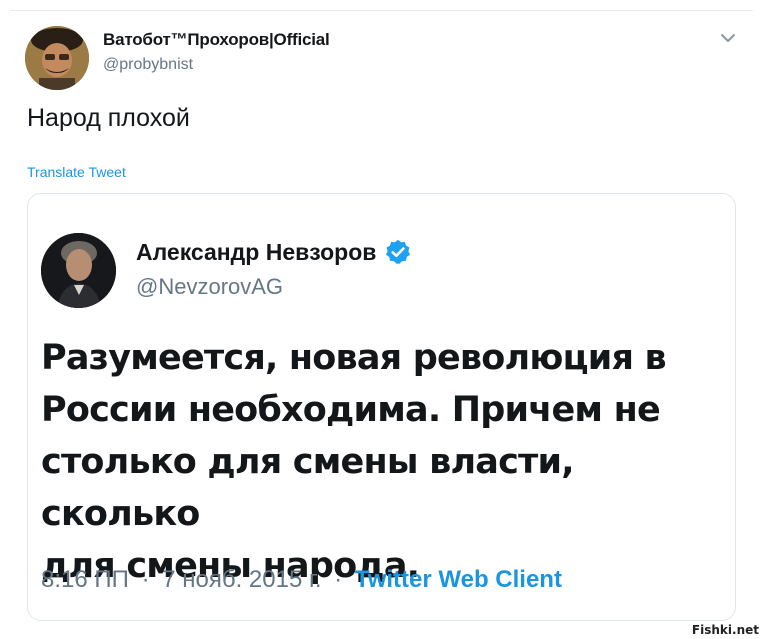 Image resolution: width=763 pixels, height=639 pixels. I want to click on top-divider, so click(381, 10).